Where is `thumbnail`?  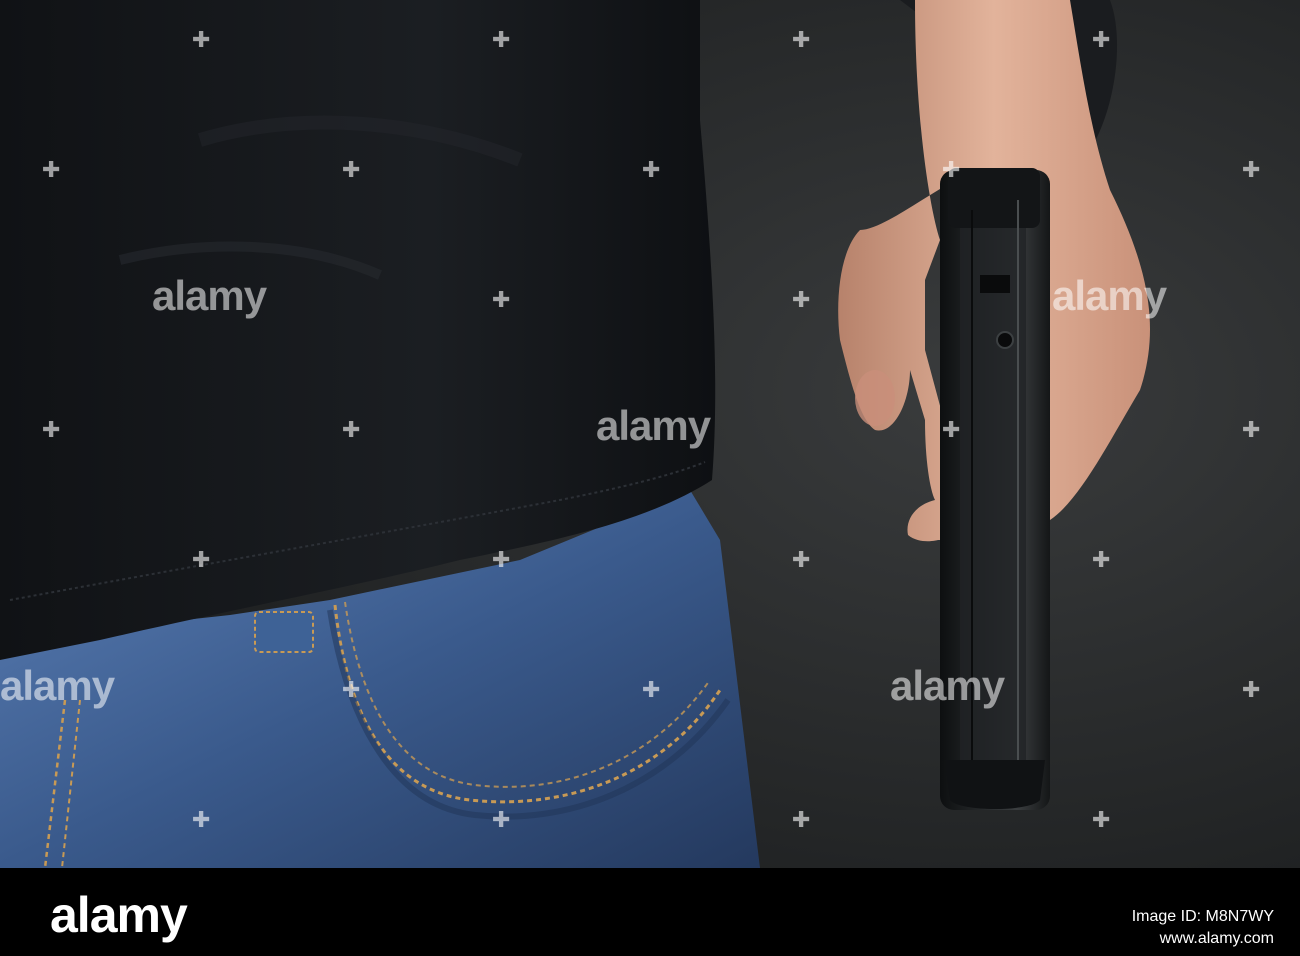 thumbnail is located at coordinates (875, 398).